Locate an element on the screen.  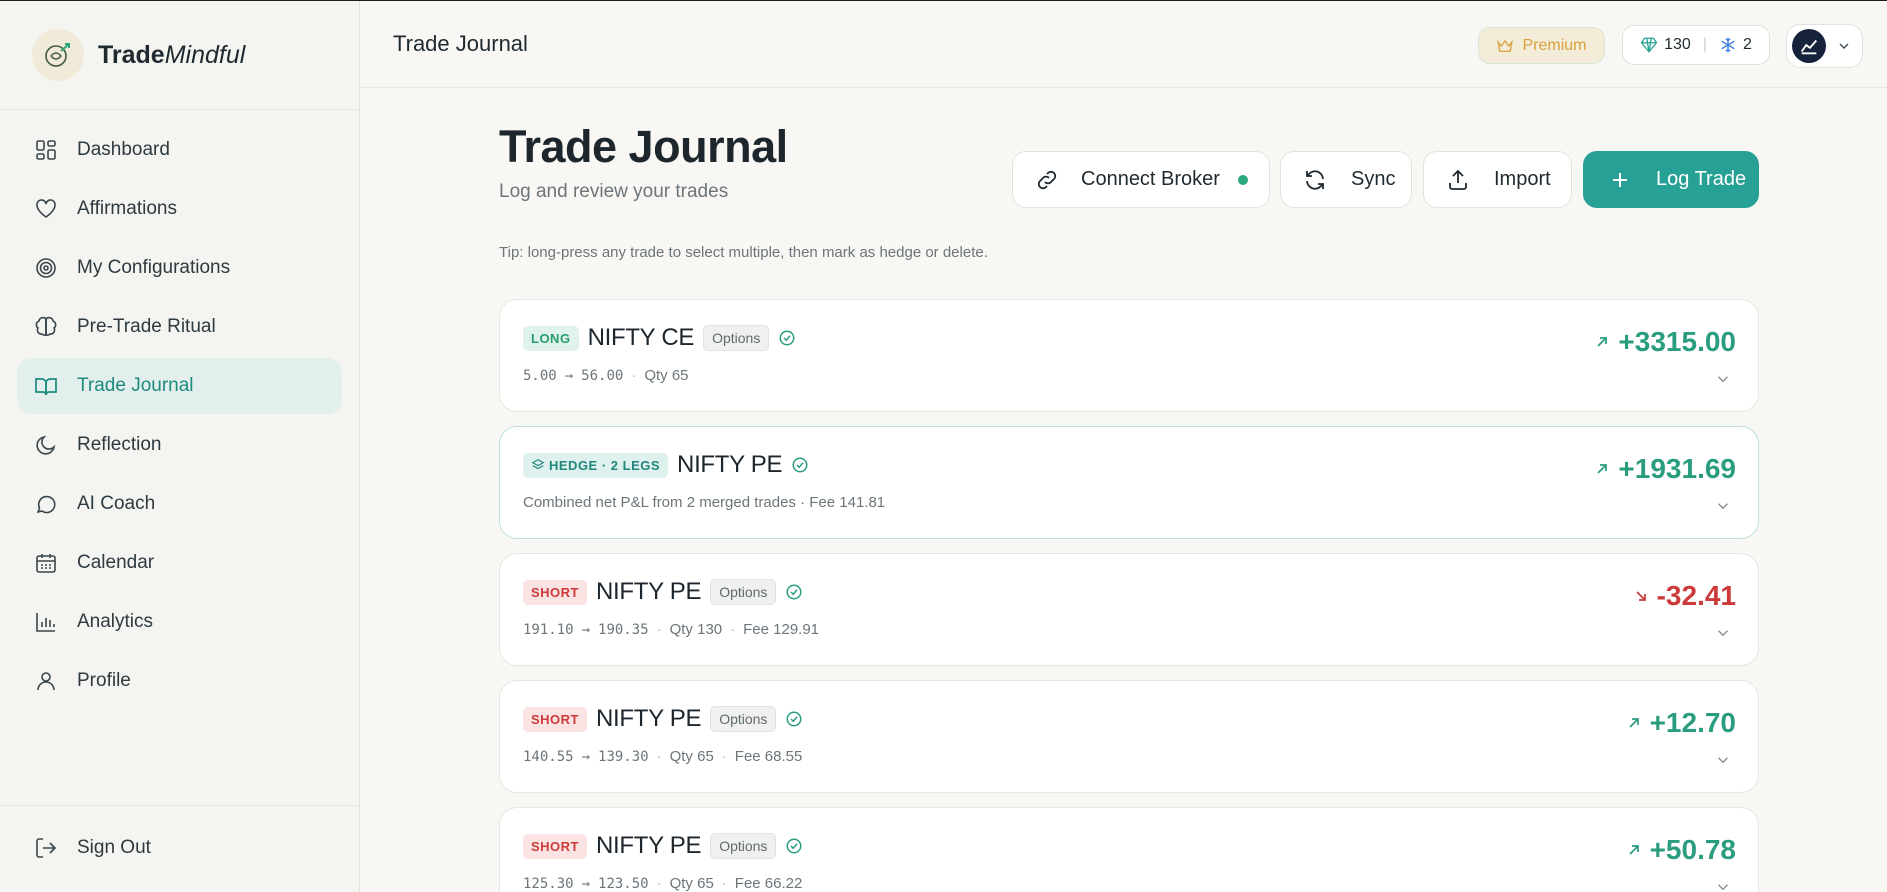
sidebar-item-analytics: Analytics is located at coordinates (179, 622).